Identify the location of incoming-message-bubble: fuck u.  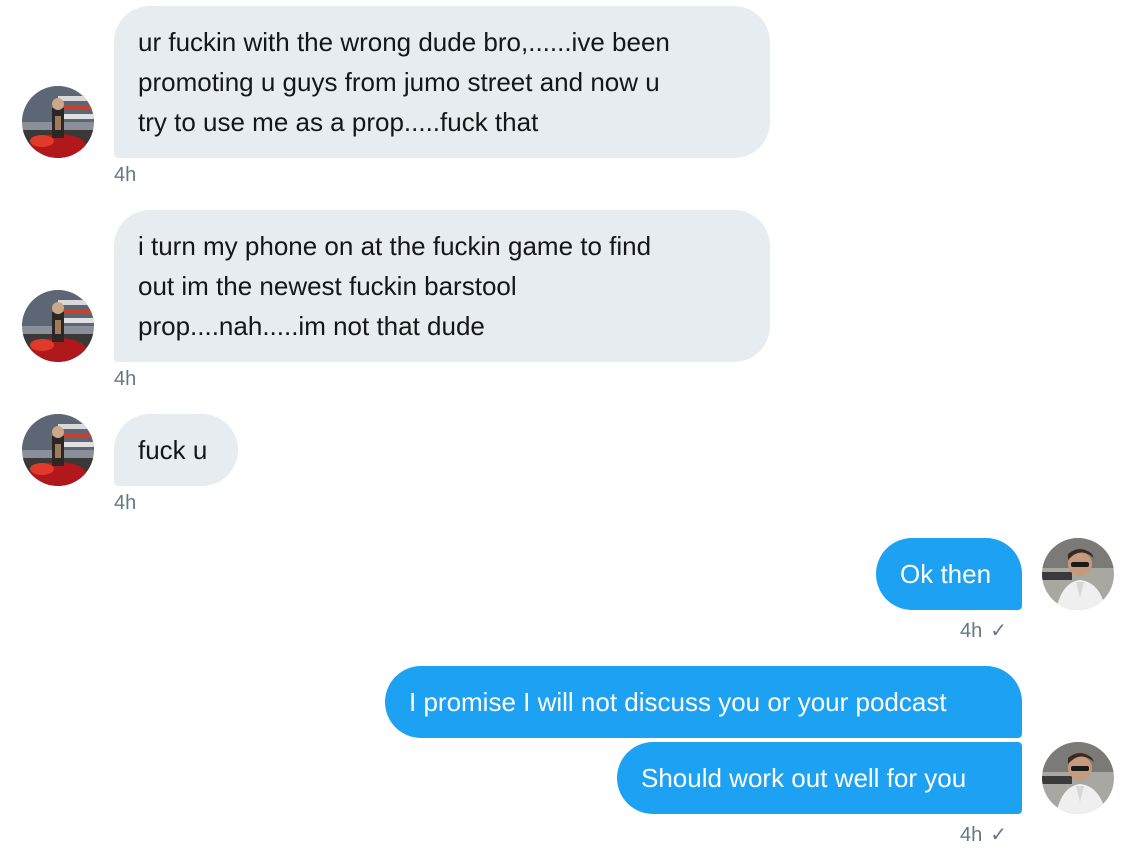
(176, 450).